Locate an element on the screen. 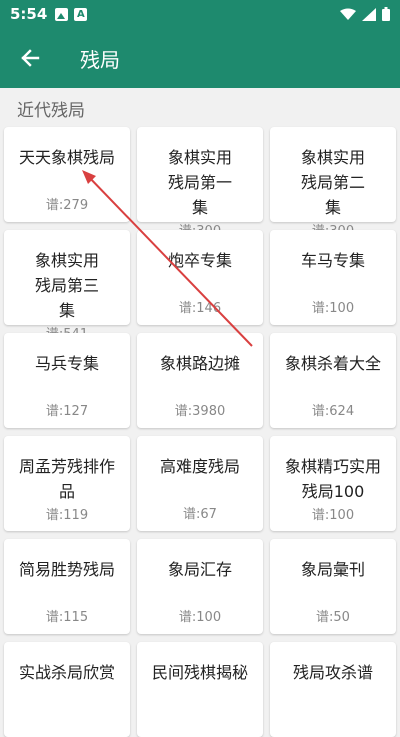 Image resolution: width=400 pixels, height=737 pixels. card-count: 谱:67 is located at coordinates (200, 514).